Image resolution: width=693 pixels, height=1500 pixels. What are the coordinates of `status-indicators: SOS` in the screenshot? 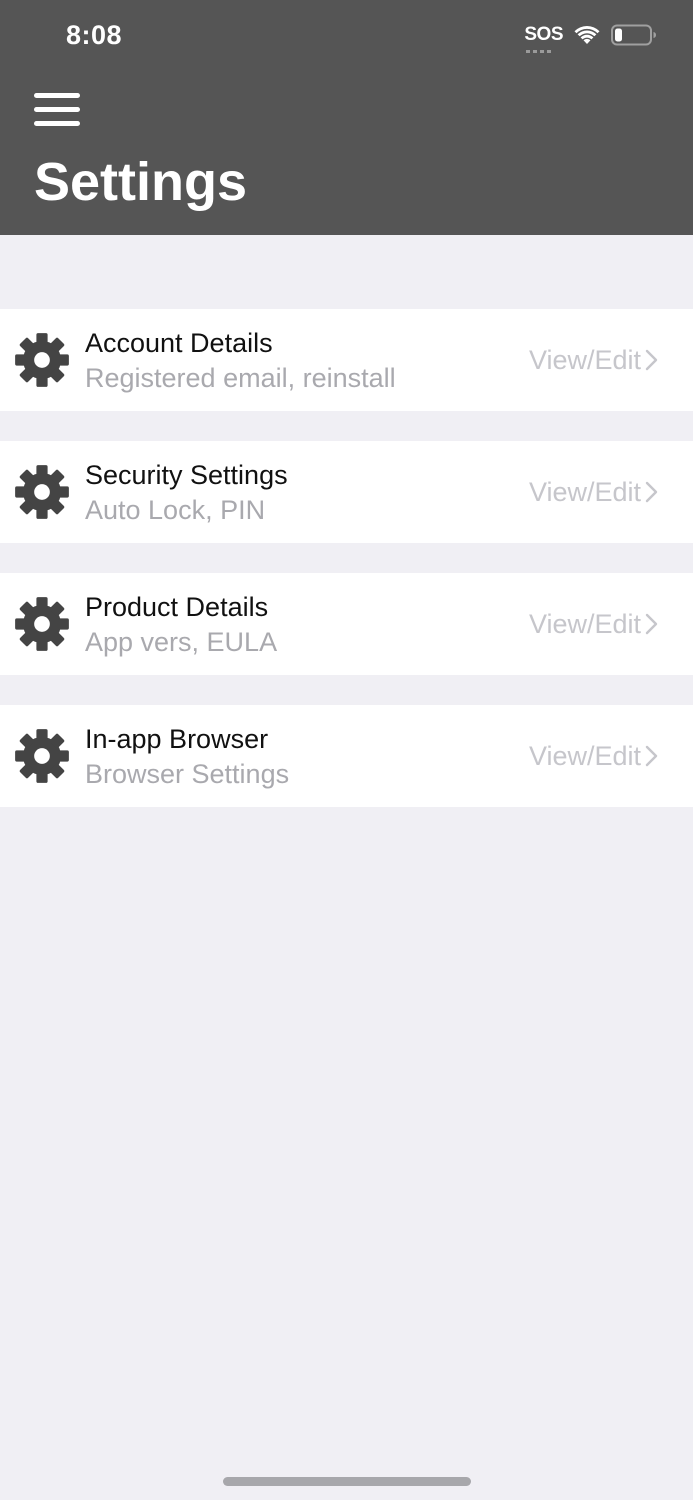 It's located at (590, 38).